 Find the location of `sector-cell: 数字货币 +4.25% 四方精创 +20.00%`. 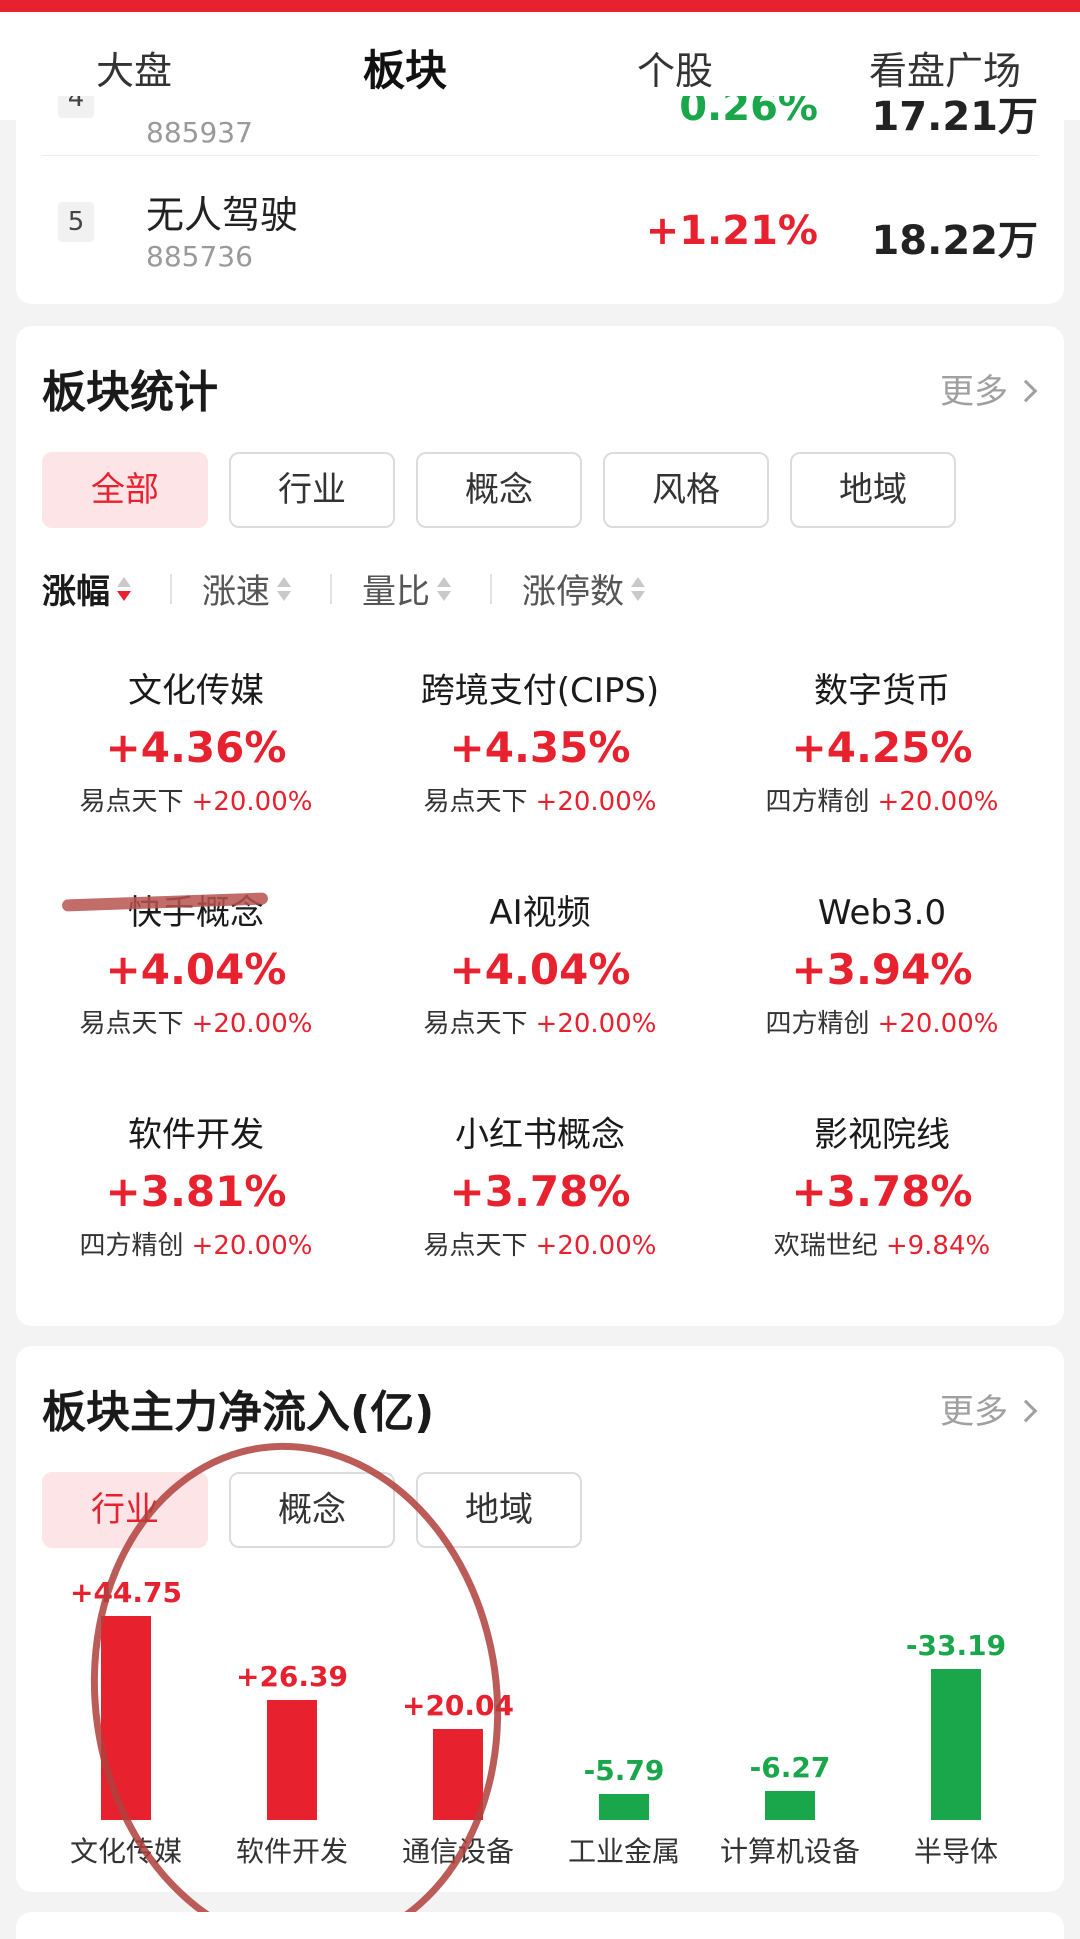

sector-cell: 数字货币 +4.25% 四方精创 +20.00% is located at coordinates (882, 766).